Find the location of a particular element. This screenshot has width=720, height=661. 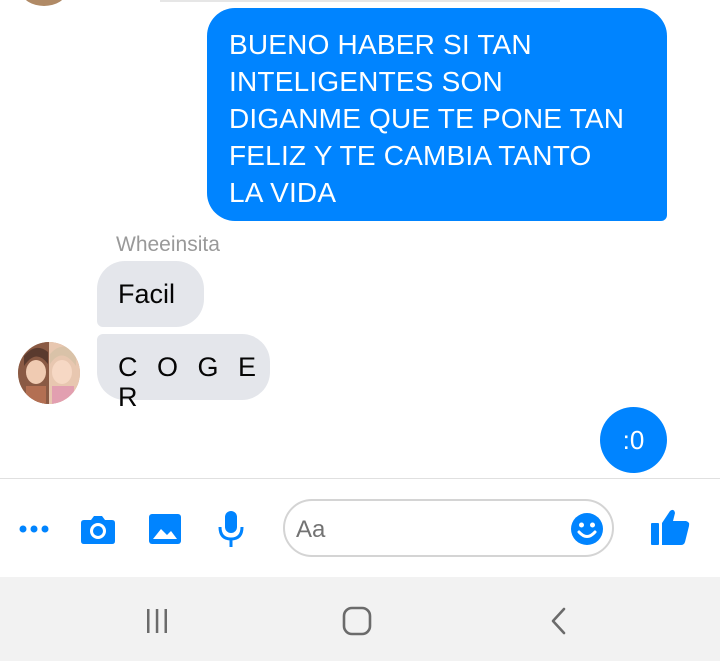

incoming-message-bubble: Facil is located at coordinates (150, 294).